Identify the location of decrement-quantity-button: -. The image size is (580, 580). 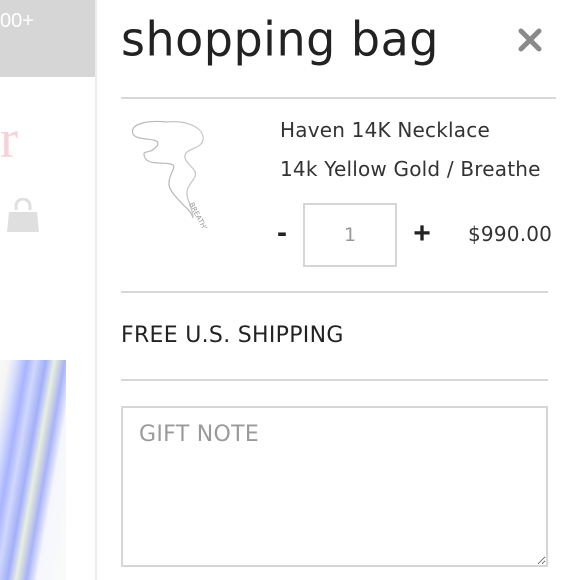
(282, 233).